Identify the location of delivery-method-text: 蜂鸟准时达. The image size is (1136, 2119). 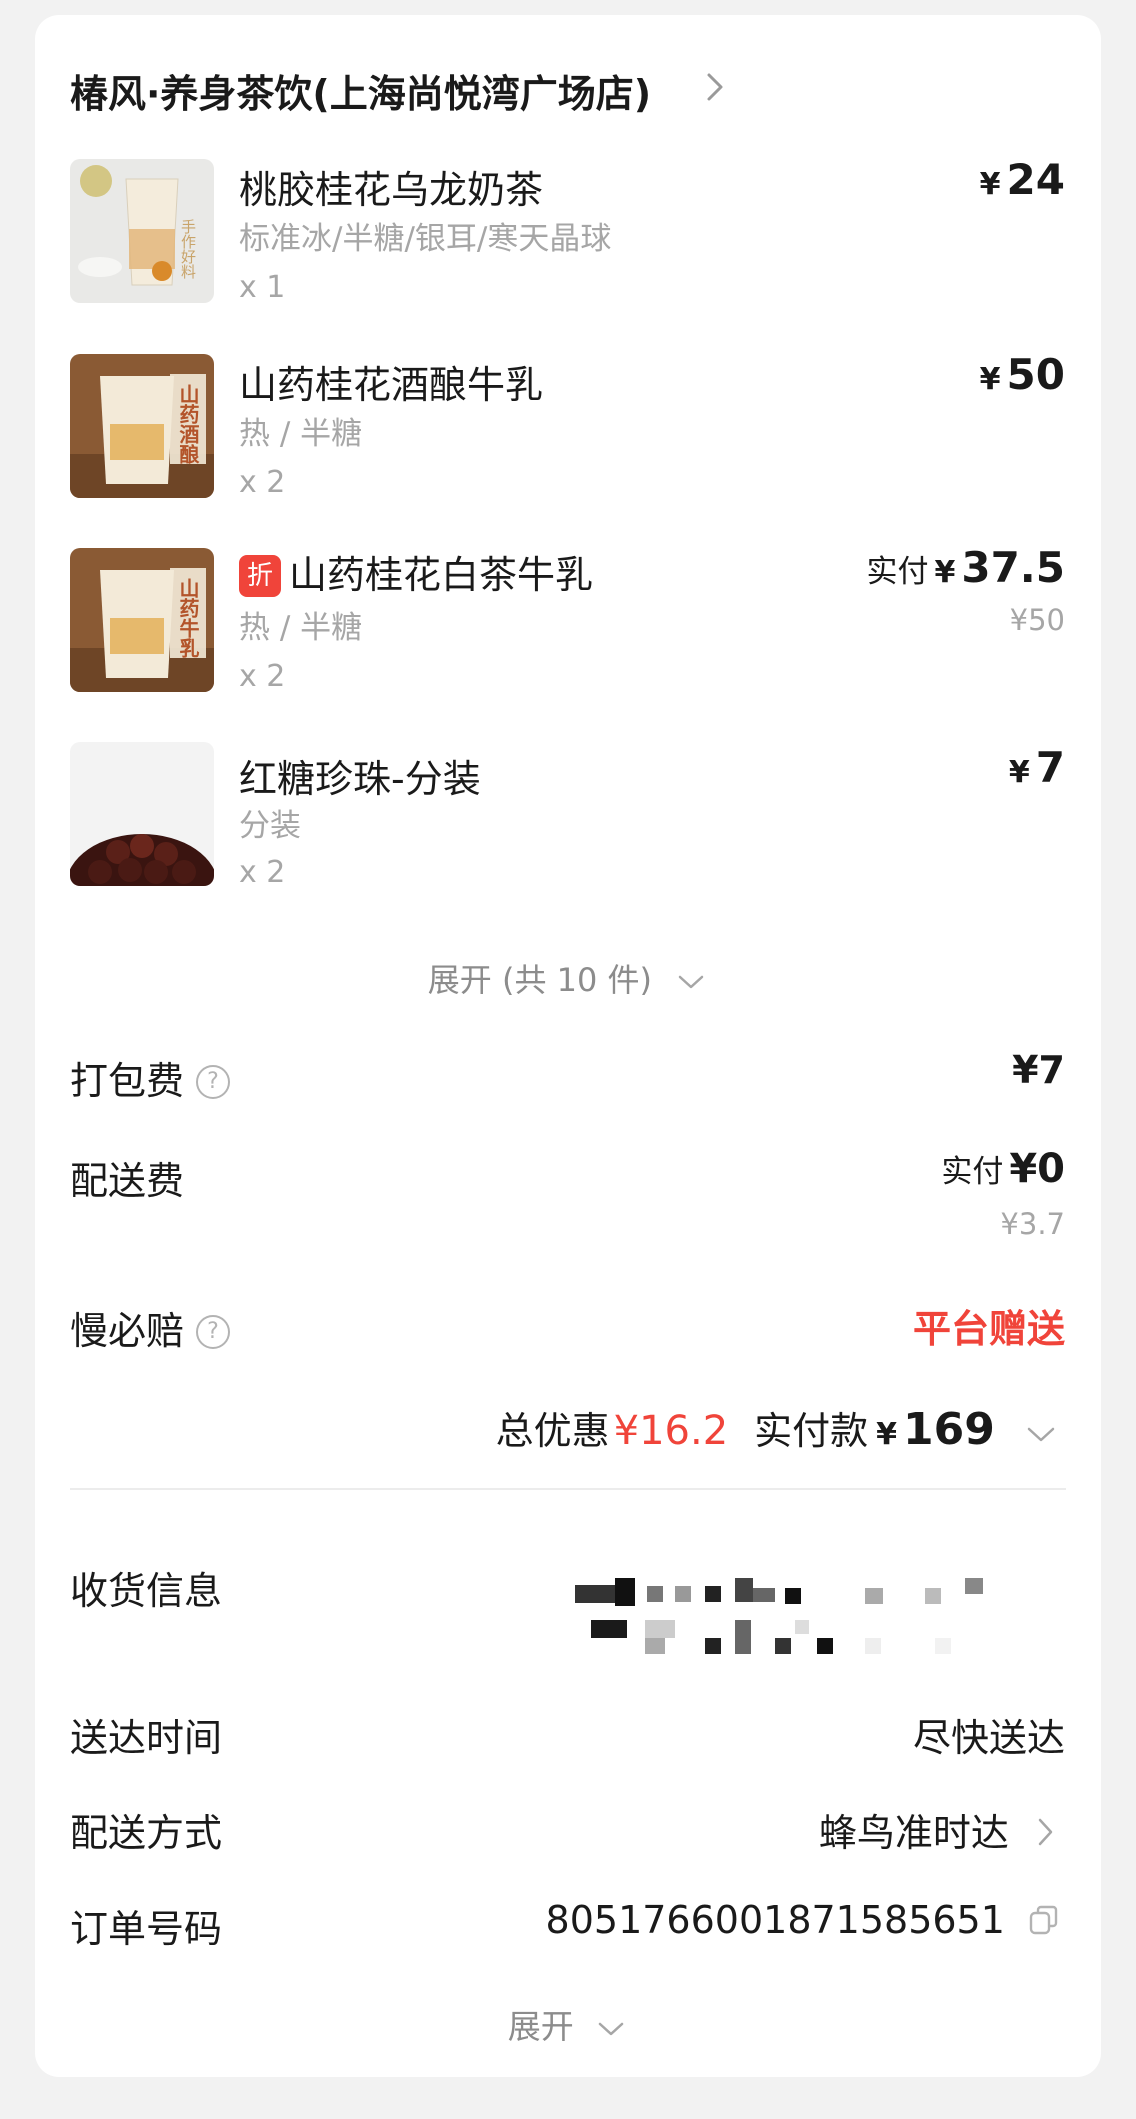
(913, 1833).